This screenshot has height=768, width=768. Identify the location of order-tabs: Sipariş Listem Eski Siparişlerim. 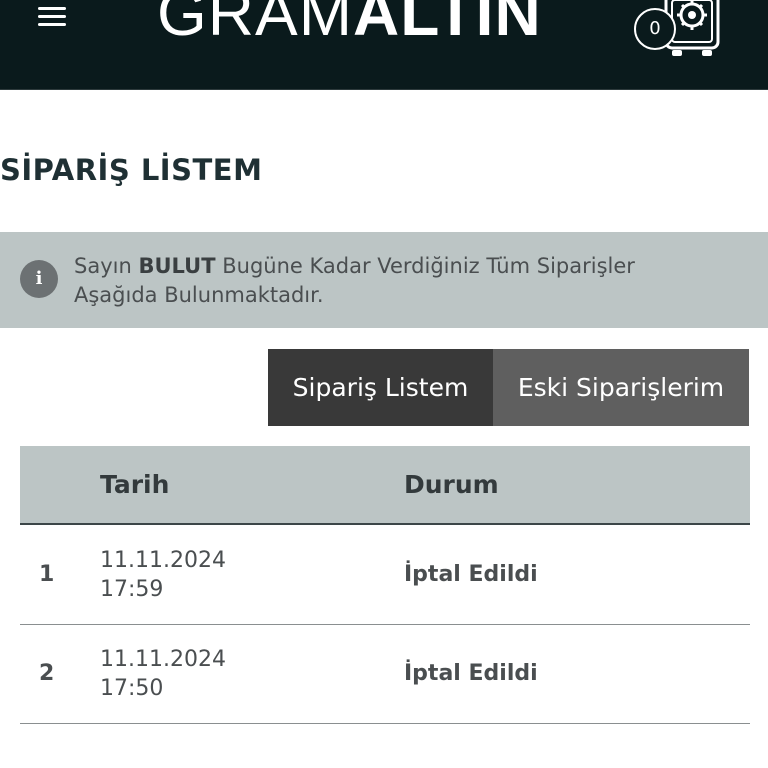
(508, 387).